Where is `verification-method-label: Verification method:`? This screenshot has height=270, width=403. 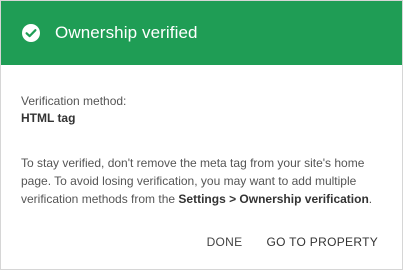
verification-method-label: Verification method: is located at coordinates (74, 101).